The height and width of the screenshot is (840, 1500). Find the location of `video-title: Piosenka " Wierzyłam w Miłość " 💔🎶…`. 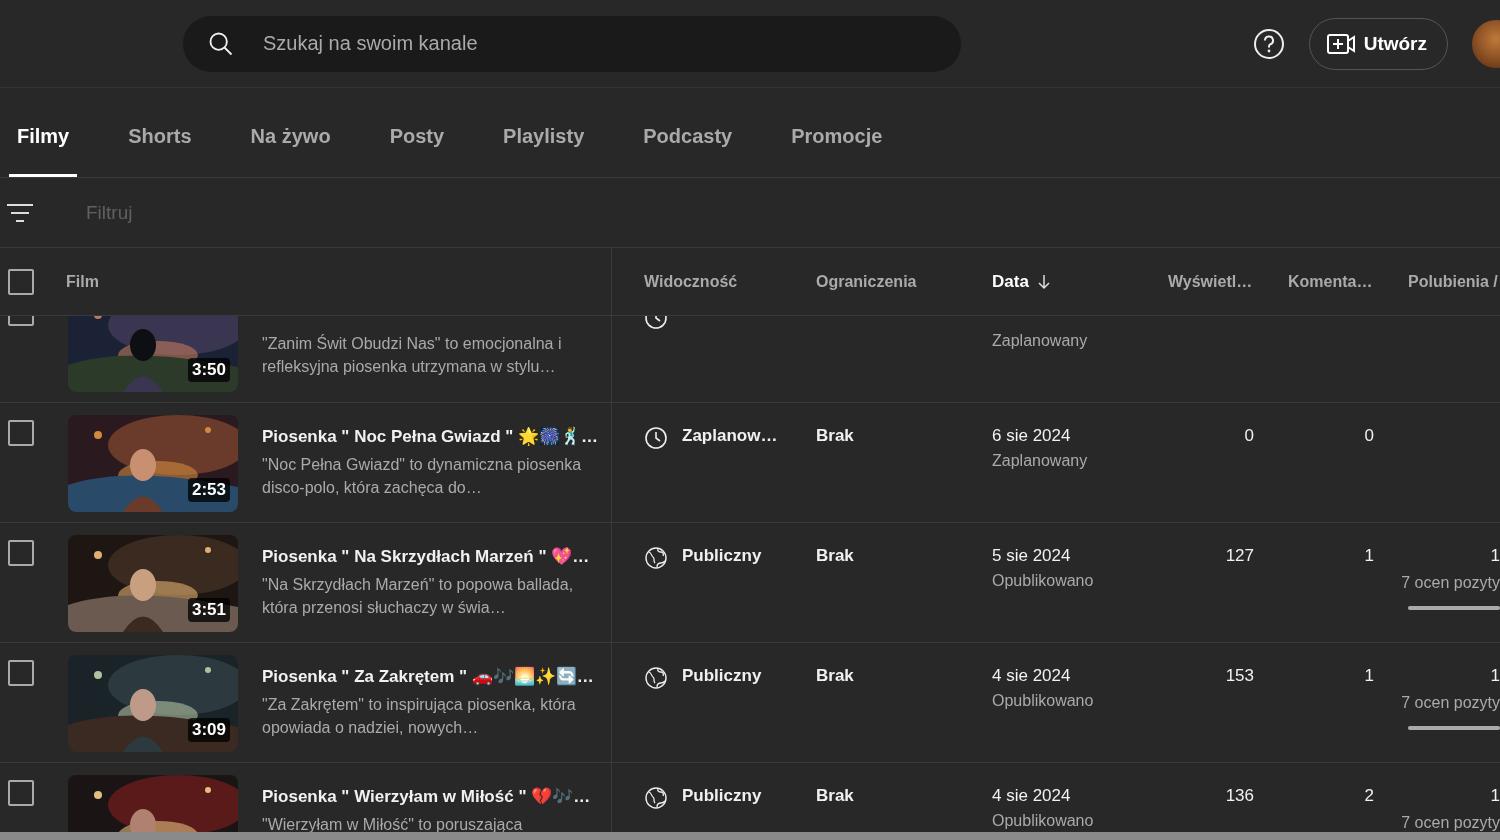

video-title: Piosenka " Wierzyłam w Miłość " 💔🎶… is located at coordinates (432, 796).